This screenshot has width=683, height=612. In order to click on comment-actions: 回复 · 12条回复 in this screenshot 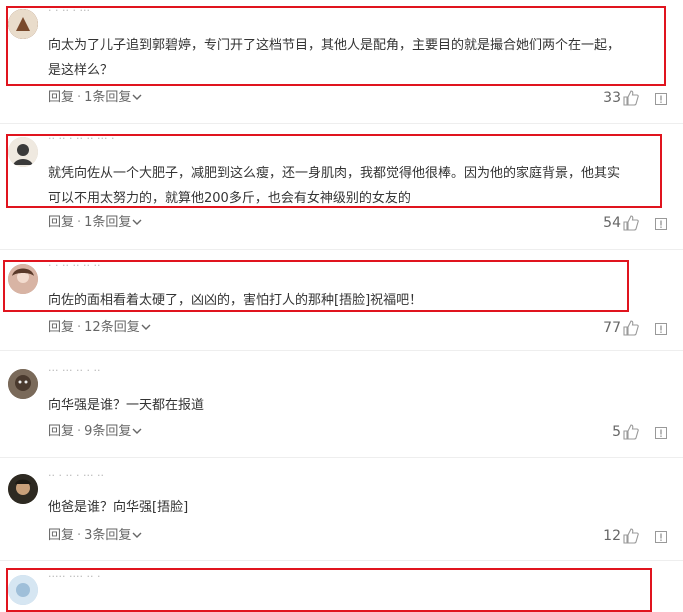, I will do `click(99, 328)`.